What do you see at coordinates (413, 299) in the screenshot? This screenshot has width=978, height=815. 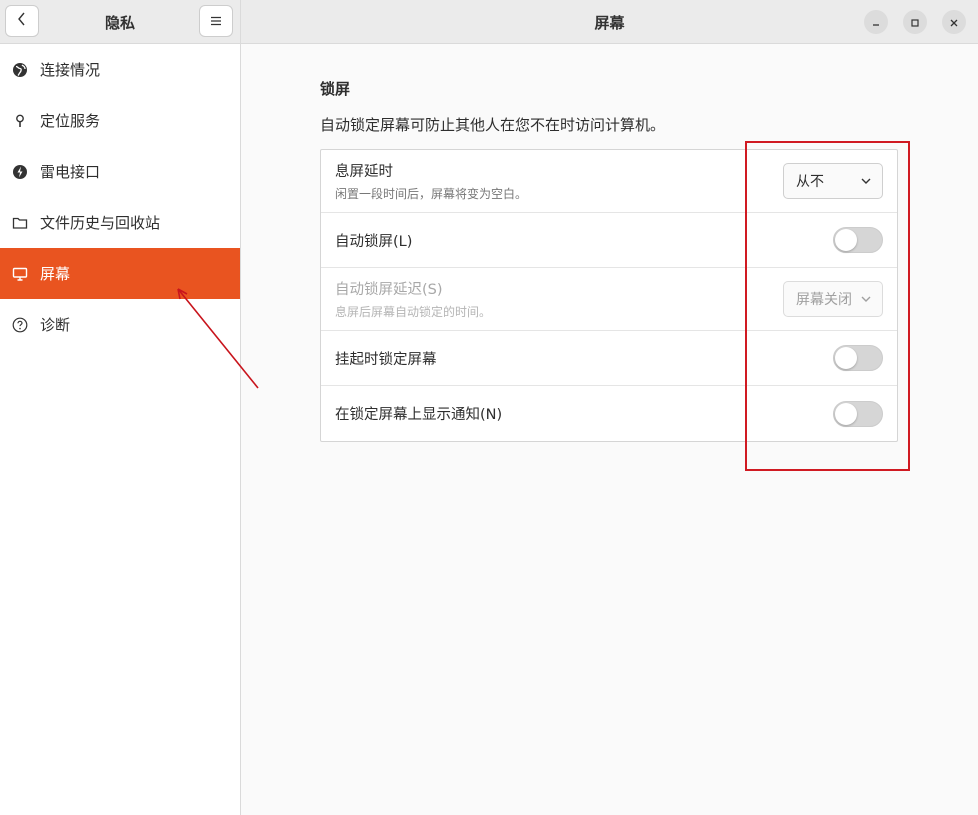 I see `row-text: 自动锁屏延迟(S) 息屏后屏幕自动锁定的时间。` at bounding box center [413, 299].